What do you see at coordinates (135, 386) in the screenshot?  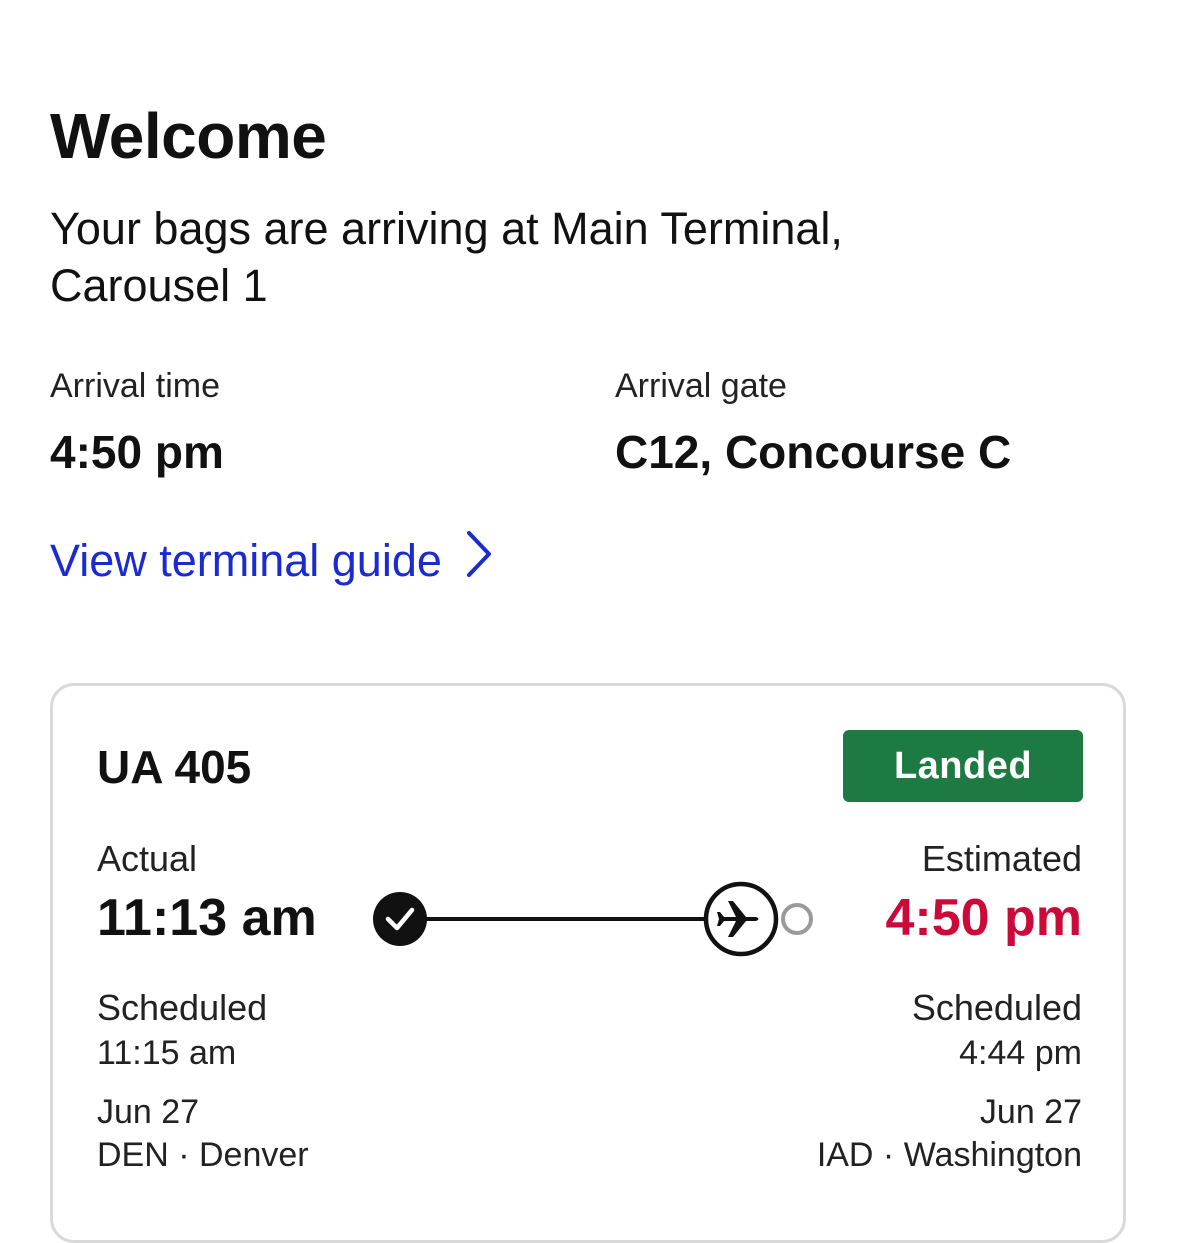 I see `arrival-time-label: Arrival time` at bounding box center [135, 386].